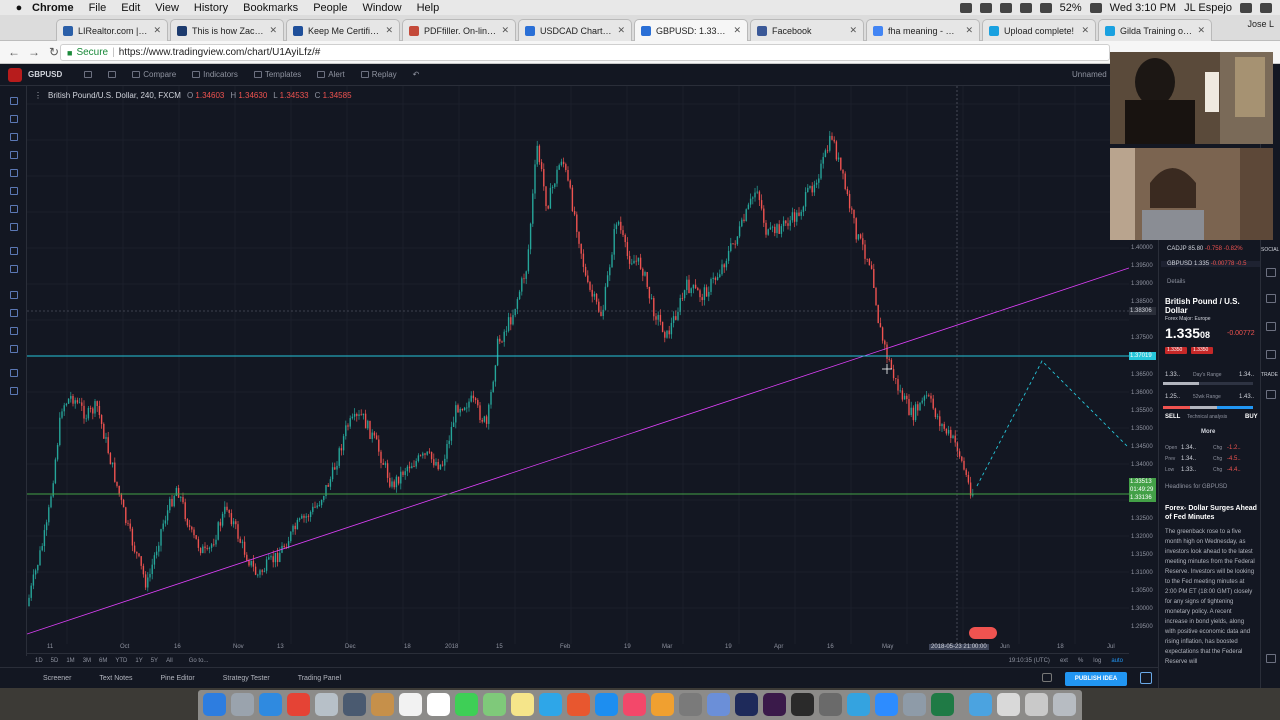 This screenshot has width=1280, height=720. What do you see at coordinates (177, 678) in the screenshot?
I see `tab-pine-editor: Pine Editor` at bounding box center [177, 678].